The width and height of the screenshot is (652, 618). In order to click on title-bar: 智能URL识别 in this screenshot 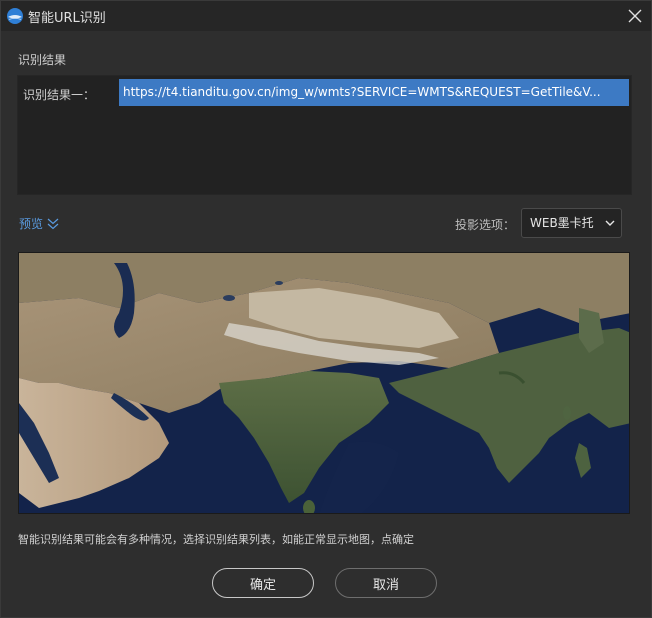, I will do `click(326, 16)`.